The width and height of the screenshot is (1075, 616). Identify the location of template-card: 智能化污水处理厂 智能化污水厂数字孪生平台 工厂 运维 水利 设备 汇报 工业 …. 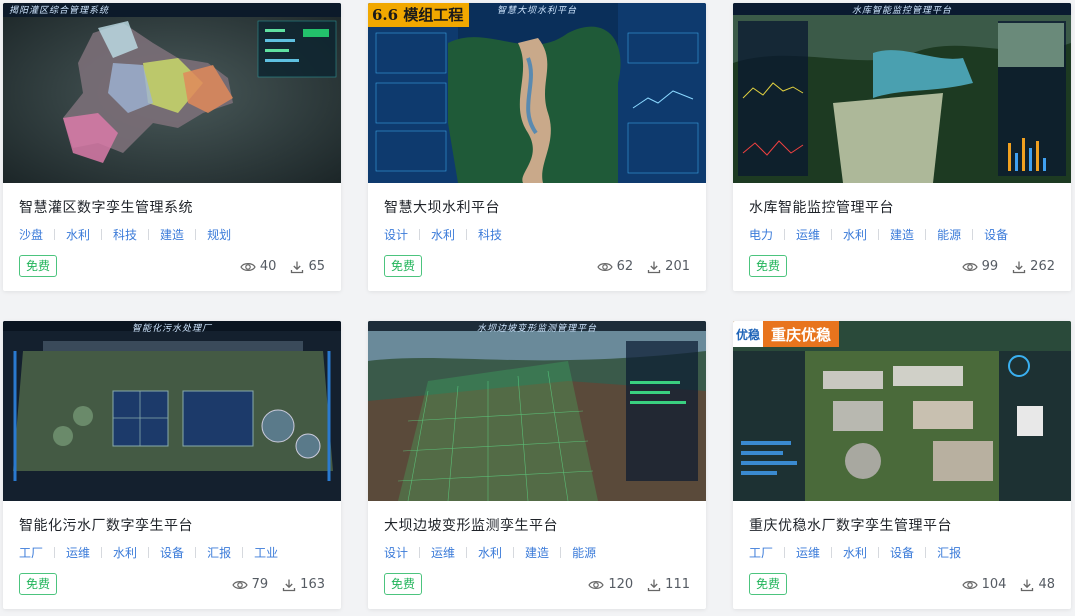
(172, 465).